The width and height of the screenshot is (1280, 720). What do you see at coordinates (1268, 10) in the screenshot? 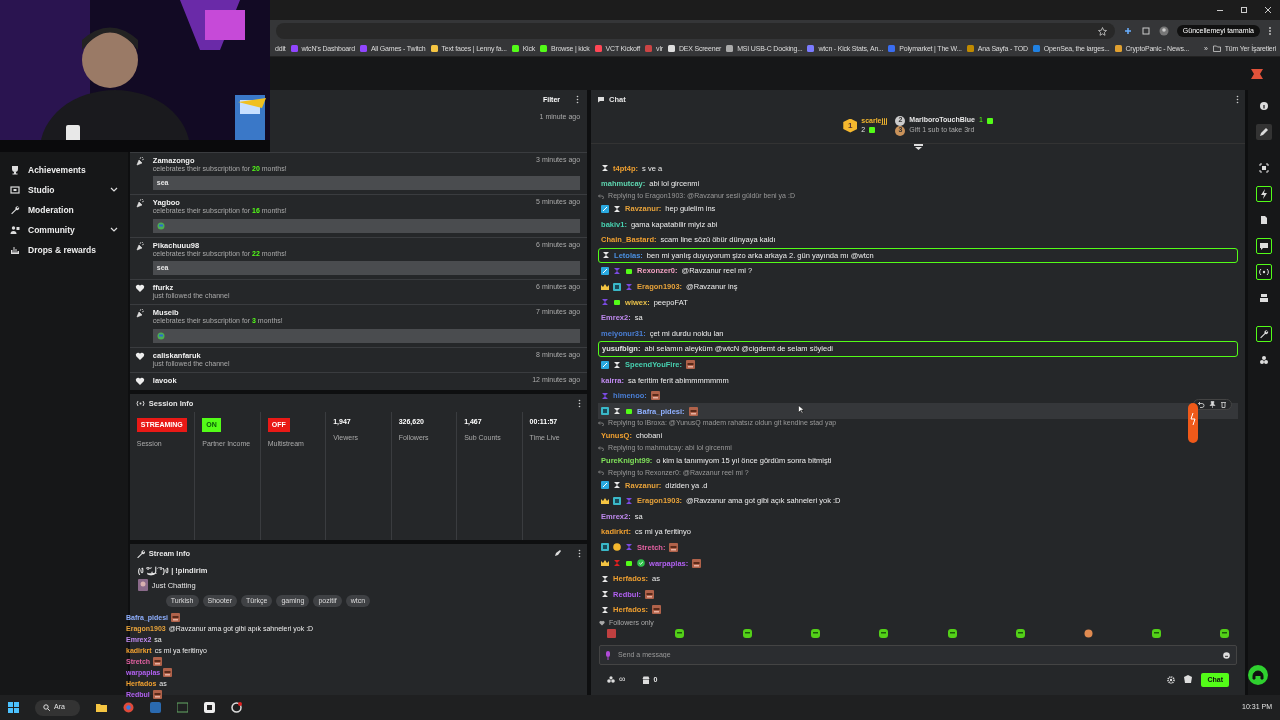
I see `close-icon` at bounding box center [1268, 10].